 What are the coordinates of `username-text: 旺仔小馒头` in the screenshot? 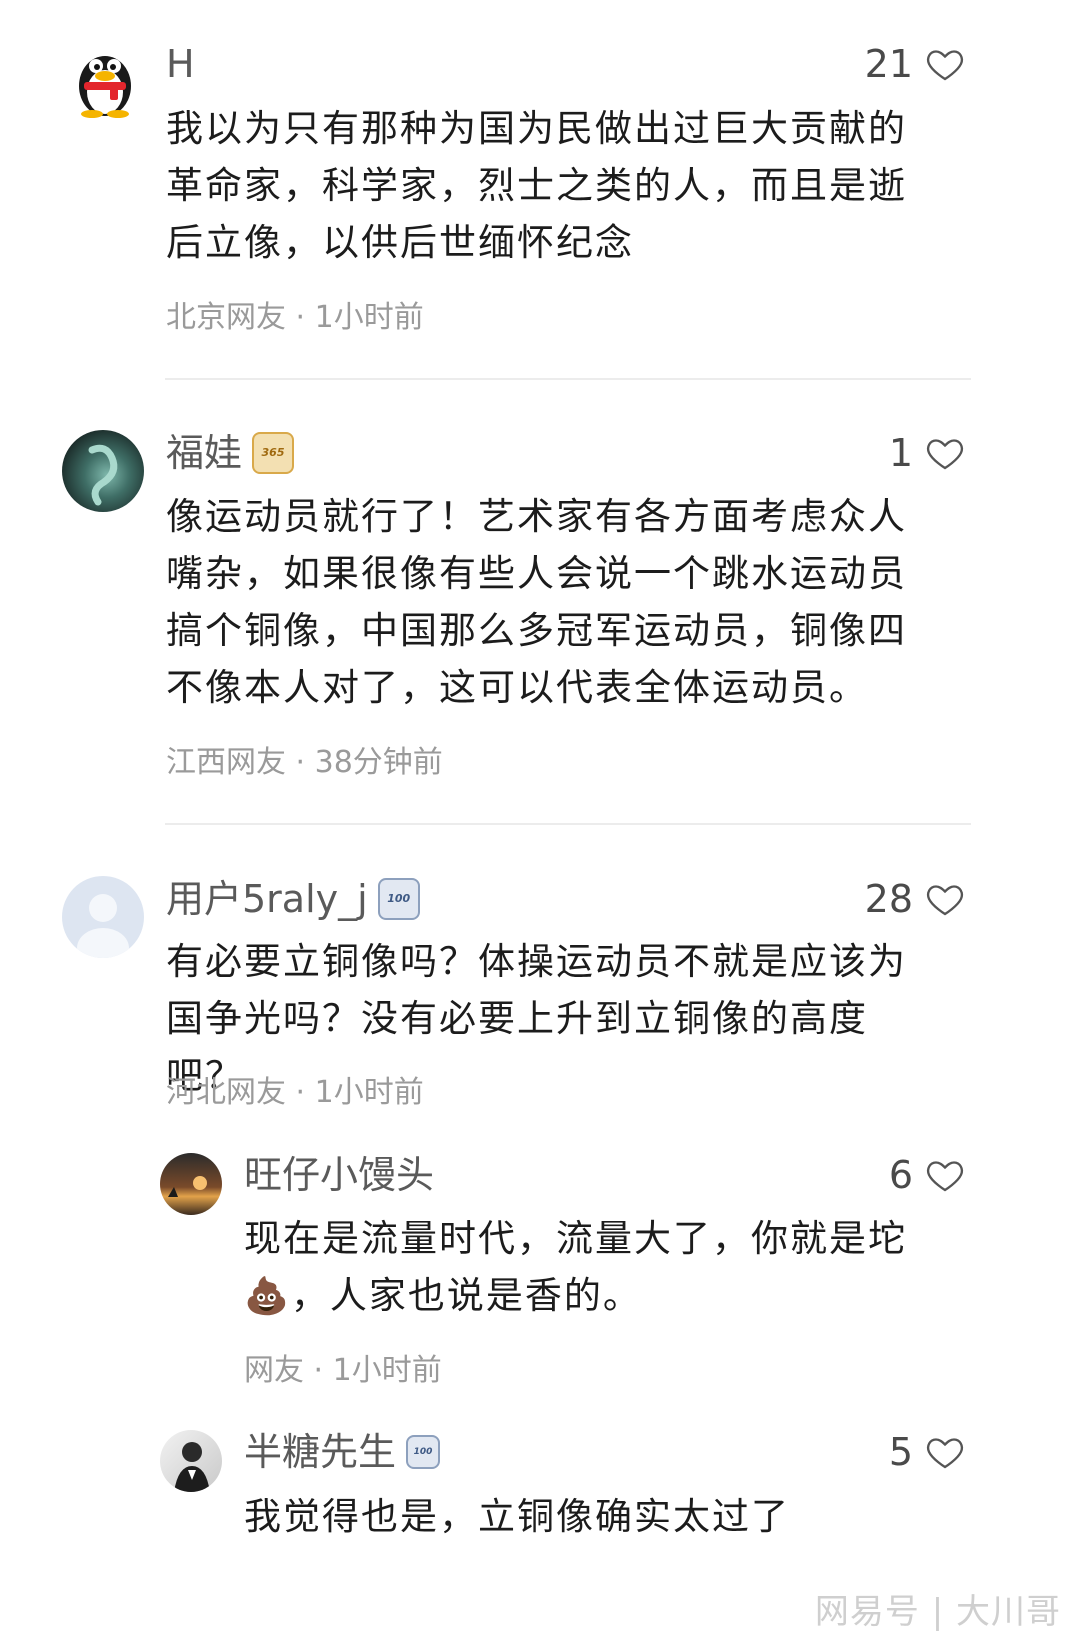 It's located at (339, 1175).